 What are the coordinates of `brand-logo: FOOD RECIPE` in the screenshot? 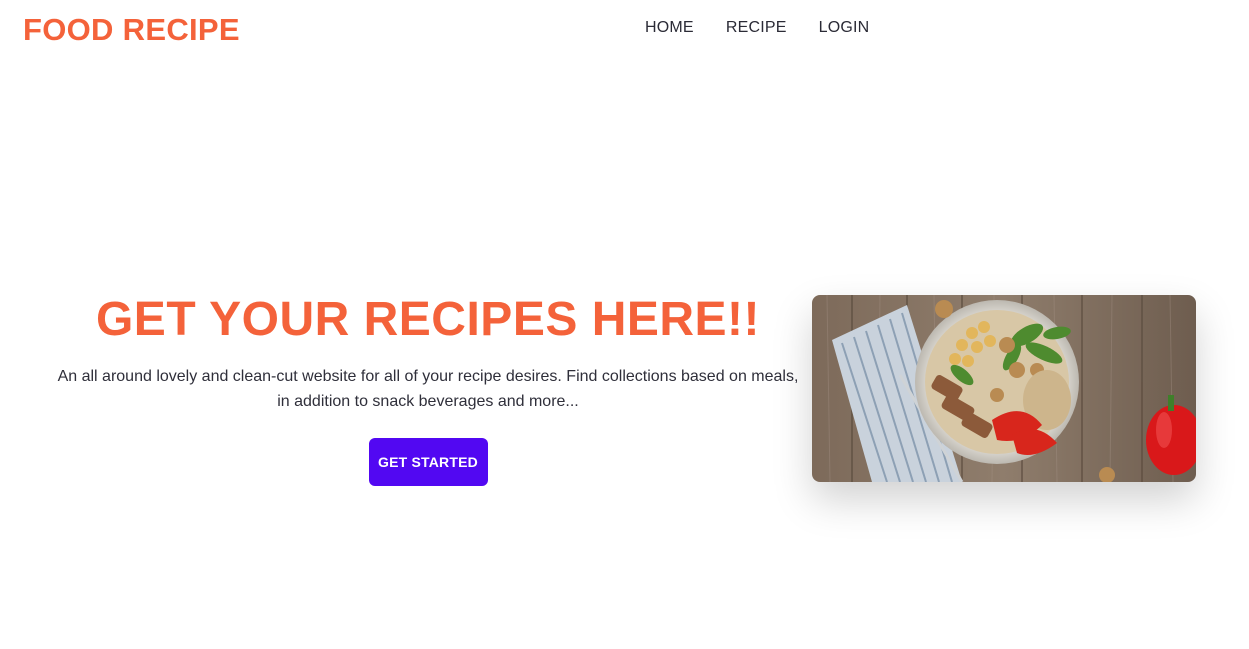 It's located at (131, 30).